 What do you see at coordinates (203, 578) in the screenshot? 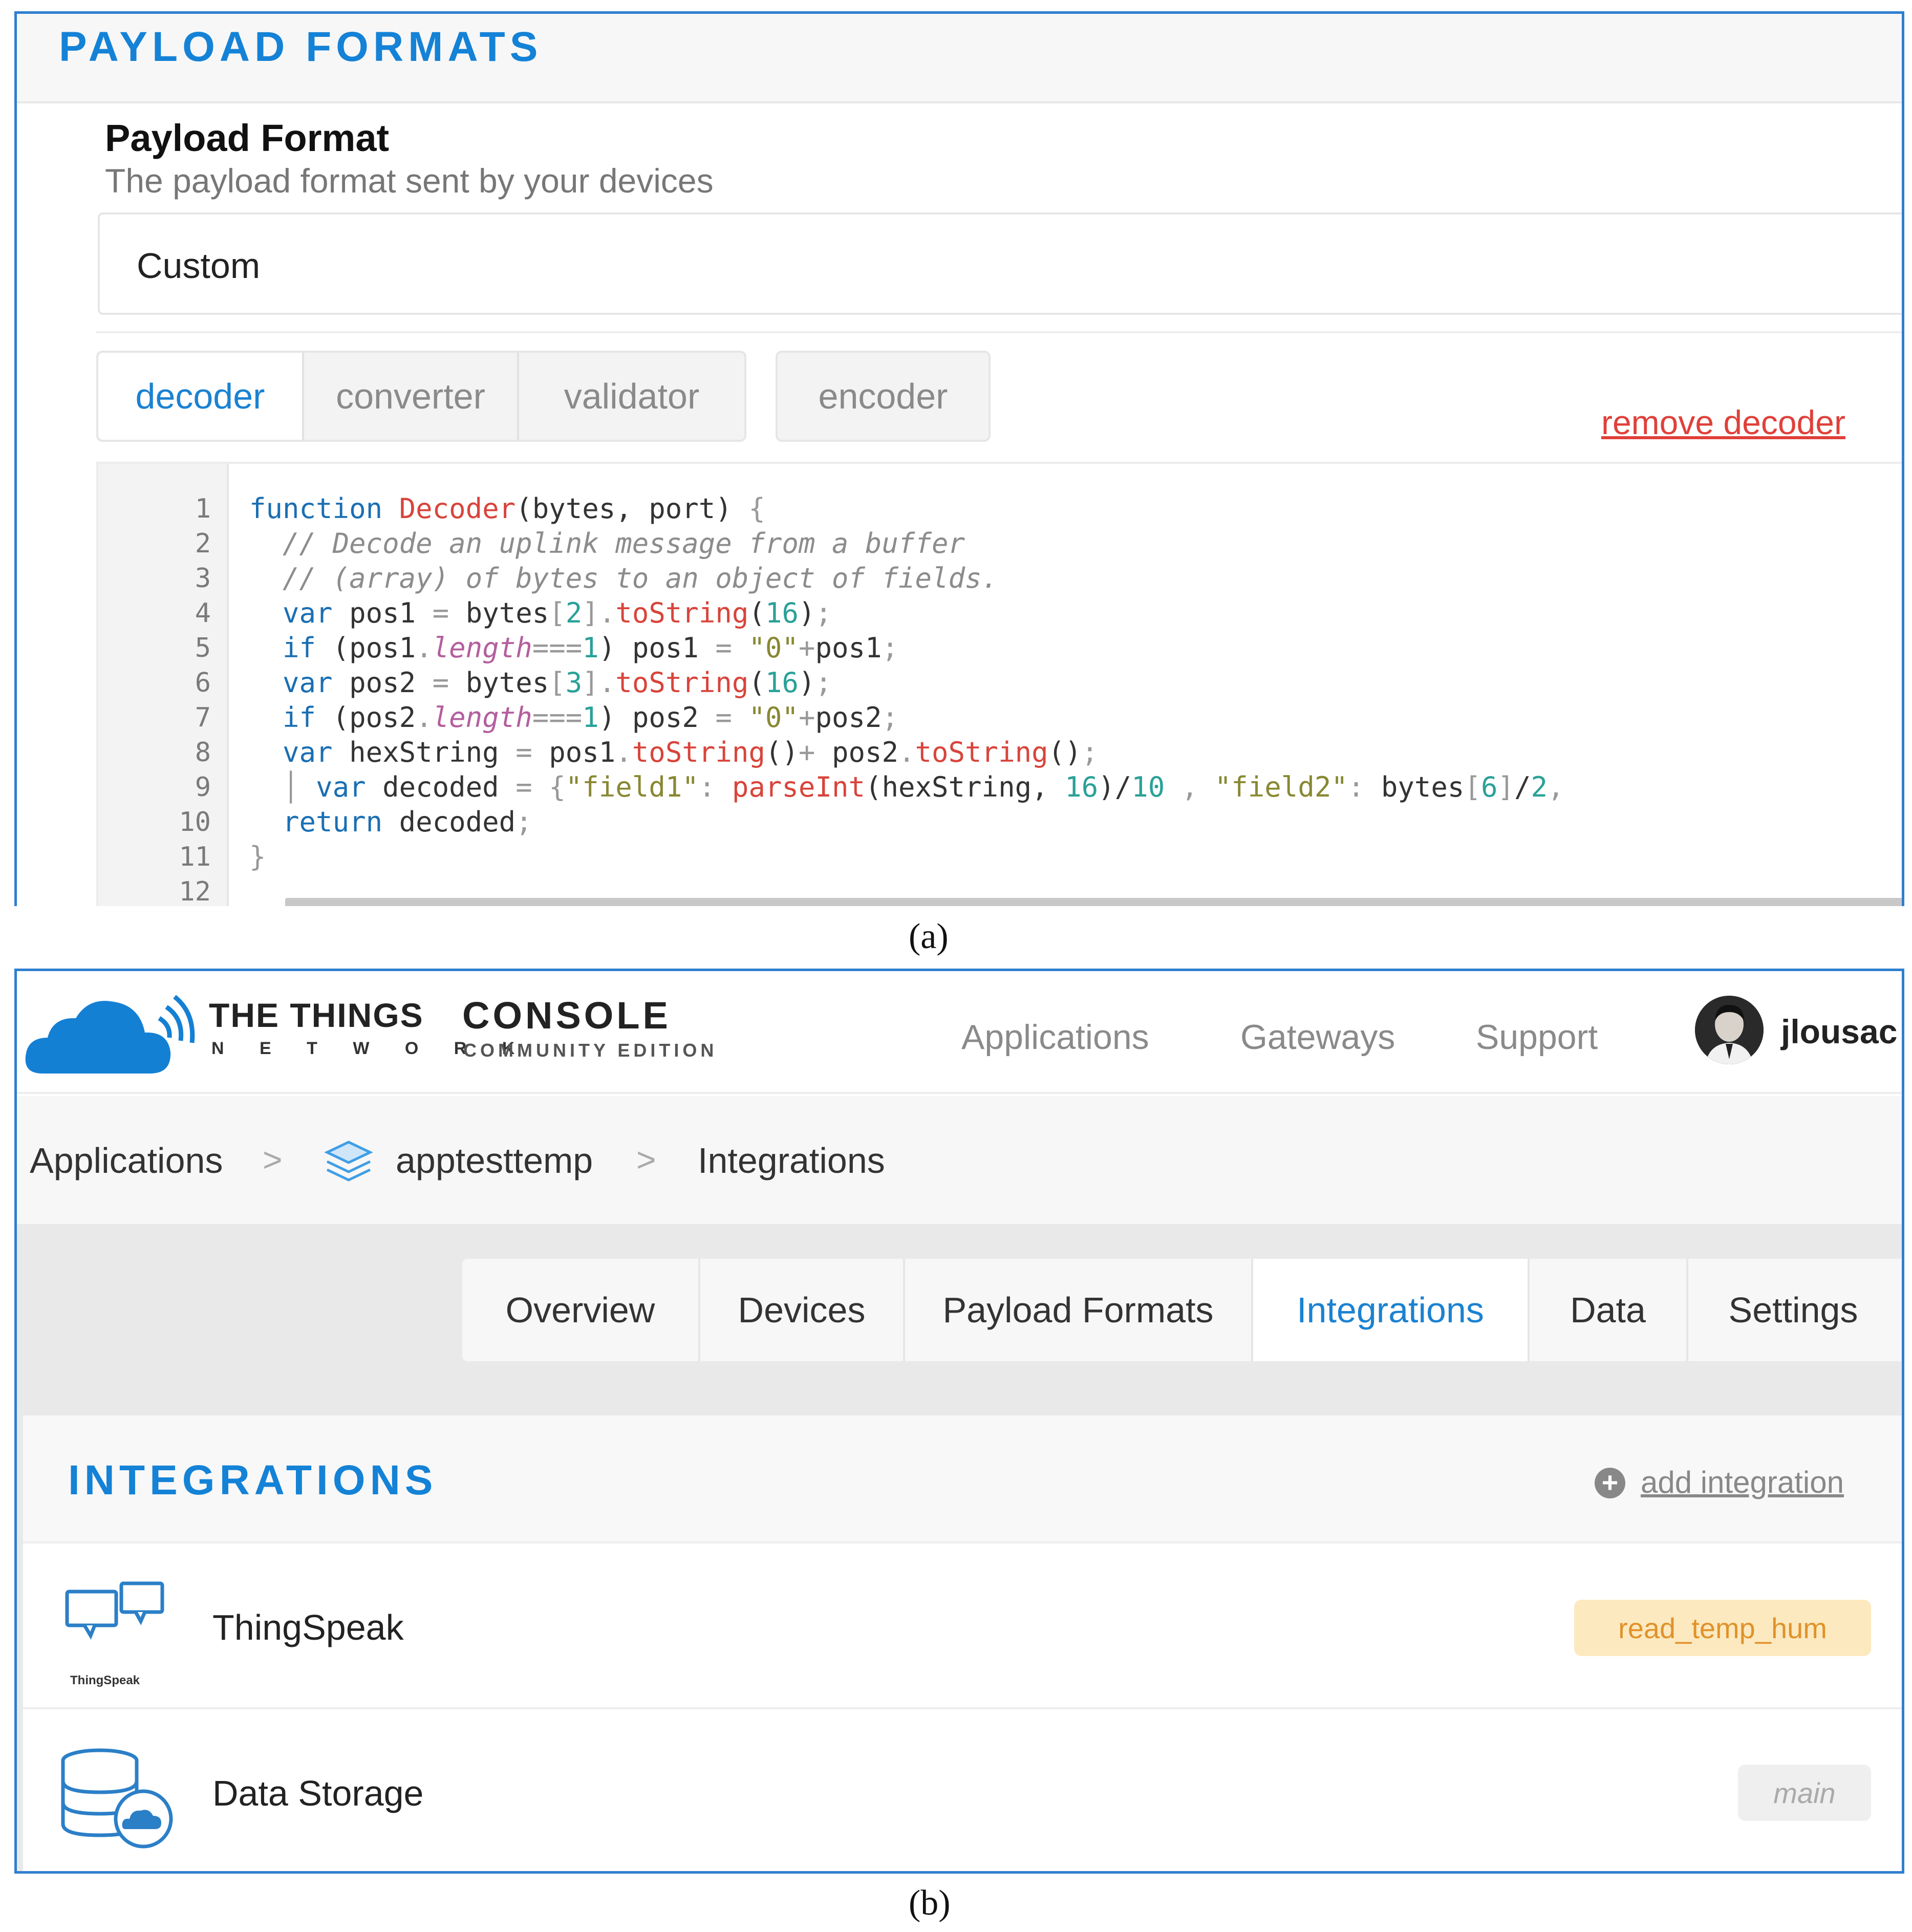
I see `line-number: 3` at bounding box center [203, 578].